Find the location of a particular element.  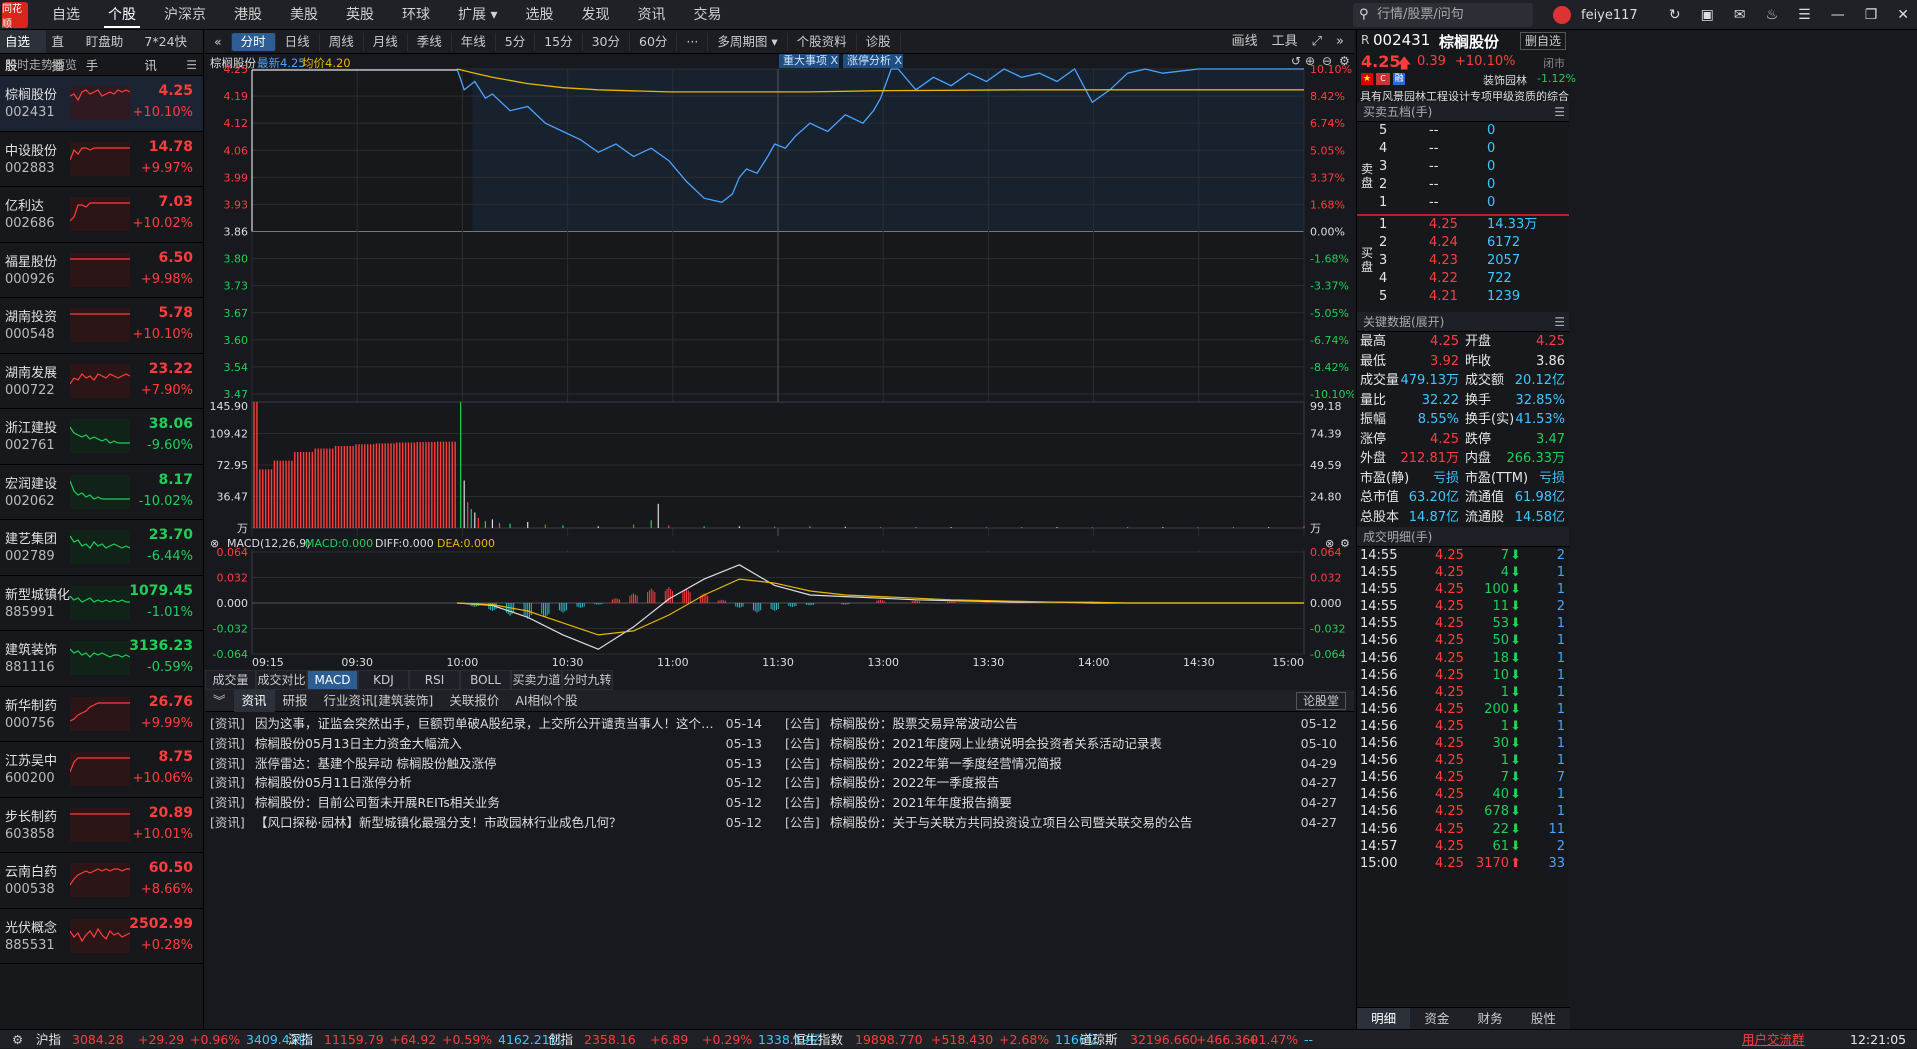

username: feiye117 is located at coordinates (1609, 15).